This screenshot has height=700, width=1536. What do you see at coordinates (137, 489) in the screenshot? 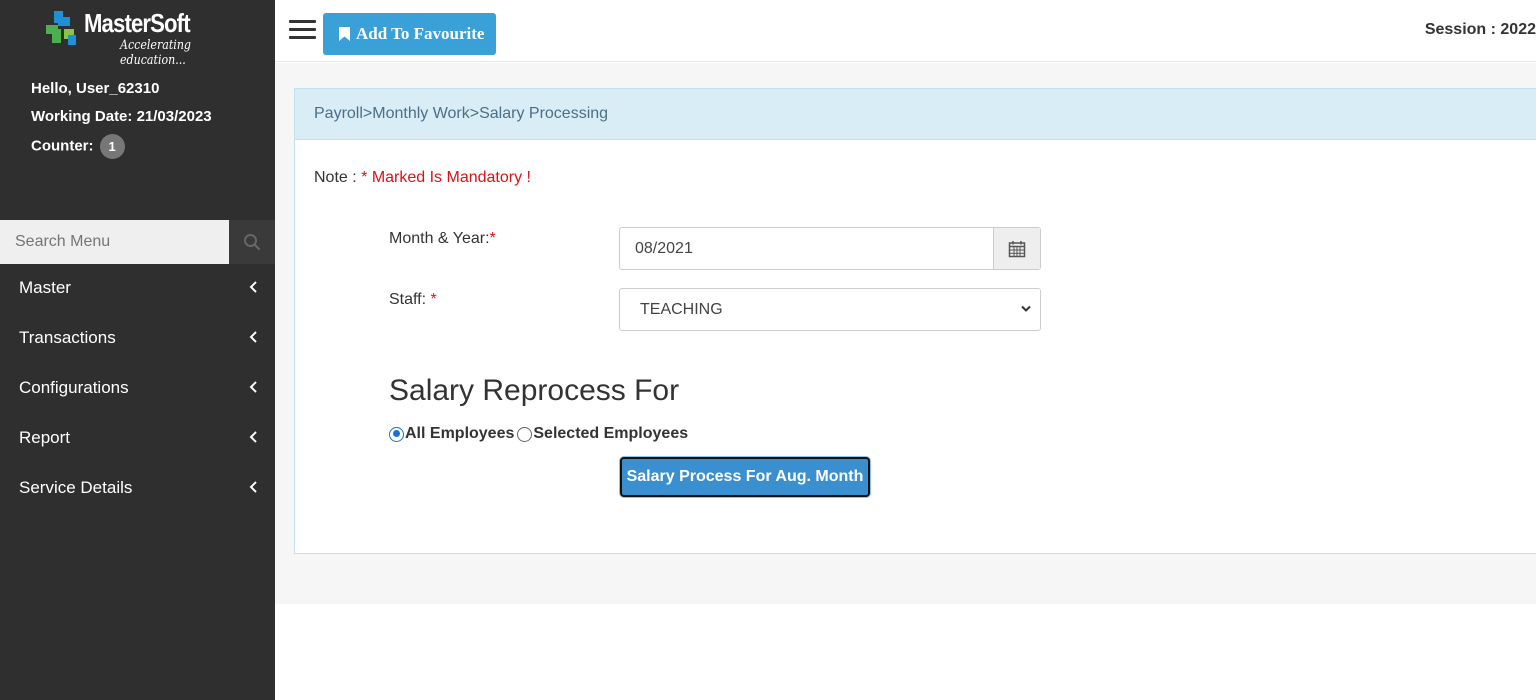
I see `sidebar-item-service-details: Service Details` at bounding box center [137, 489].